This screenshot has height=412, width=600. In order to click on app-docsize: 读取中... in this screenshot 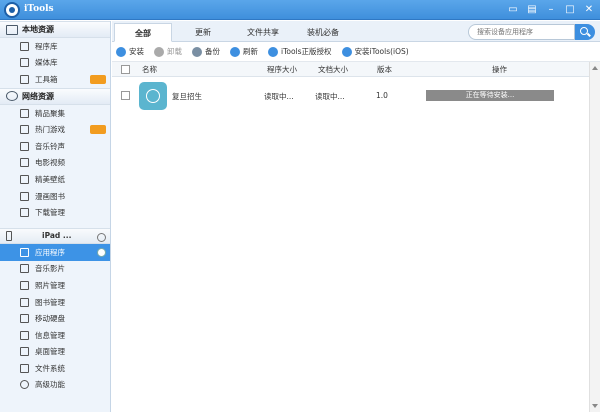, I will do `click(330, 96)`.